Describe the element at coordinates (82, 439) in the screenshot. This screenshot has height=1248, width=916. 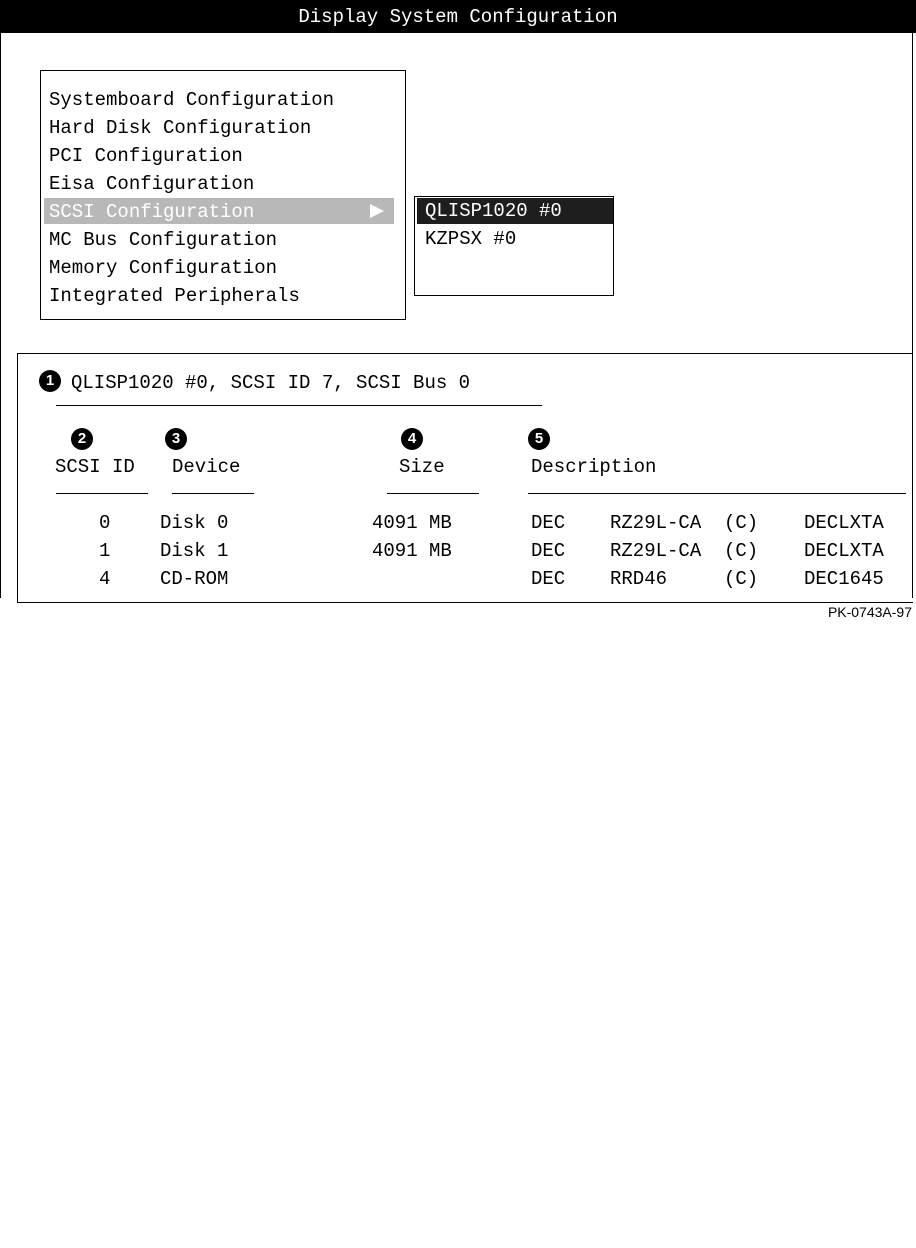
I see `callout-2: 2` at that location.